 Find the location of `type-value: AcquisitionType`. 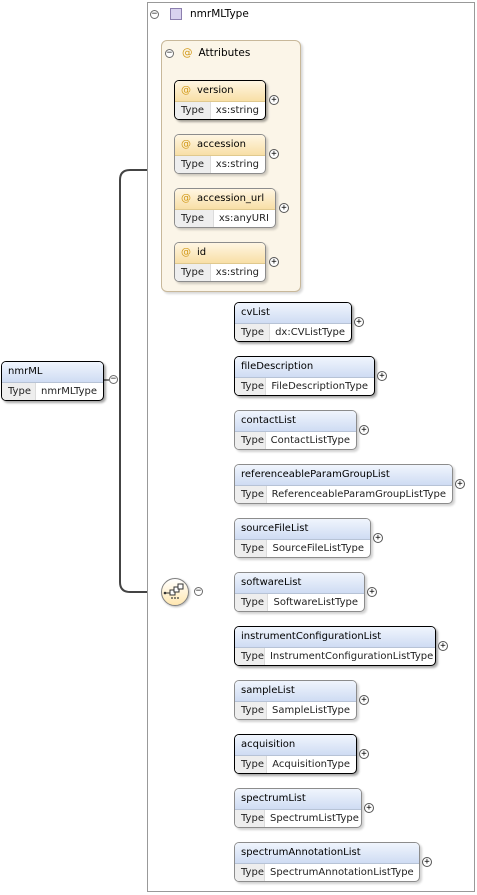

type-value: AcquisitionType is located at coordinates (311, 764).